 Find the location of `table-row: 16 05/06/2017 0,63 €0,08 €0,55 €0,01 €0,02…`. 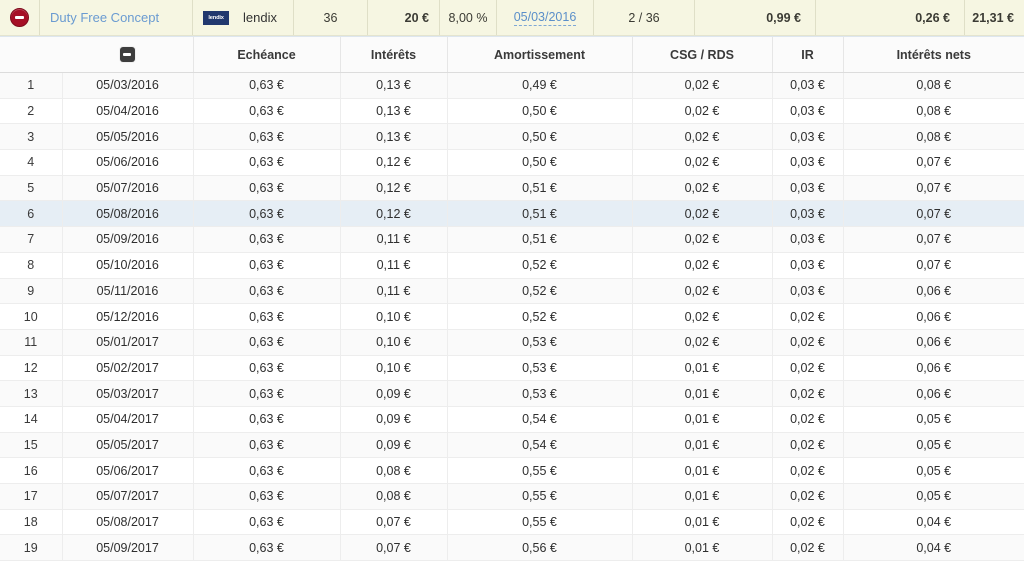

table-row: 16 05/06/2017 0,63 €0,08 €0,55 €0,01 €0,02… is located at coordinates (512, 470).